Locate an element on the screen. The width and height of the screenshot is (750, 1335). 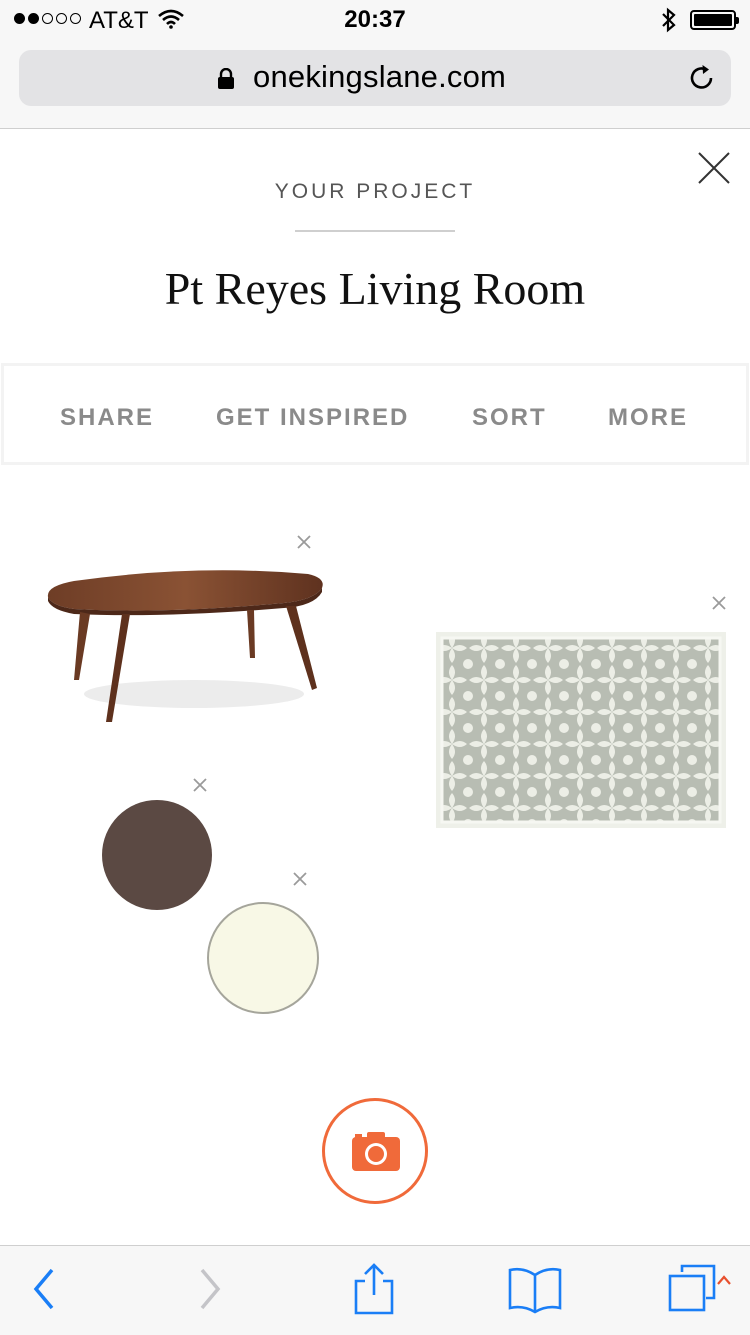
status-time: 20:37 is located at coordinates (375, 19).